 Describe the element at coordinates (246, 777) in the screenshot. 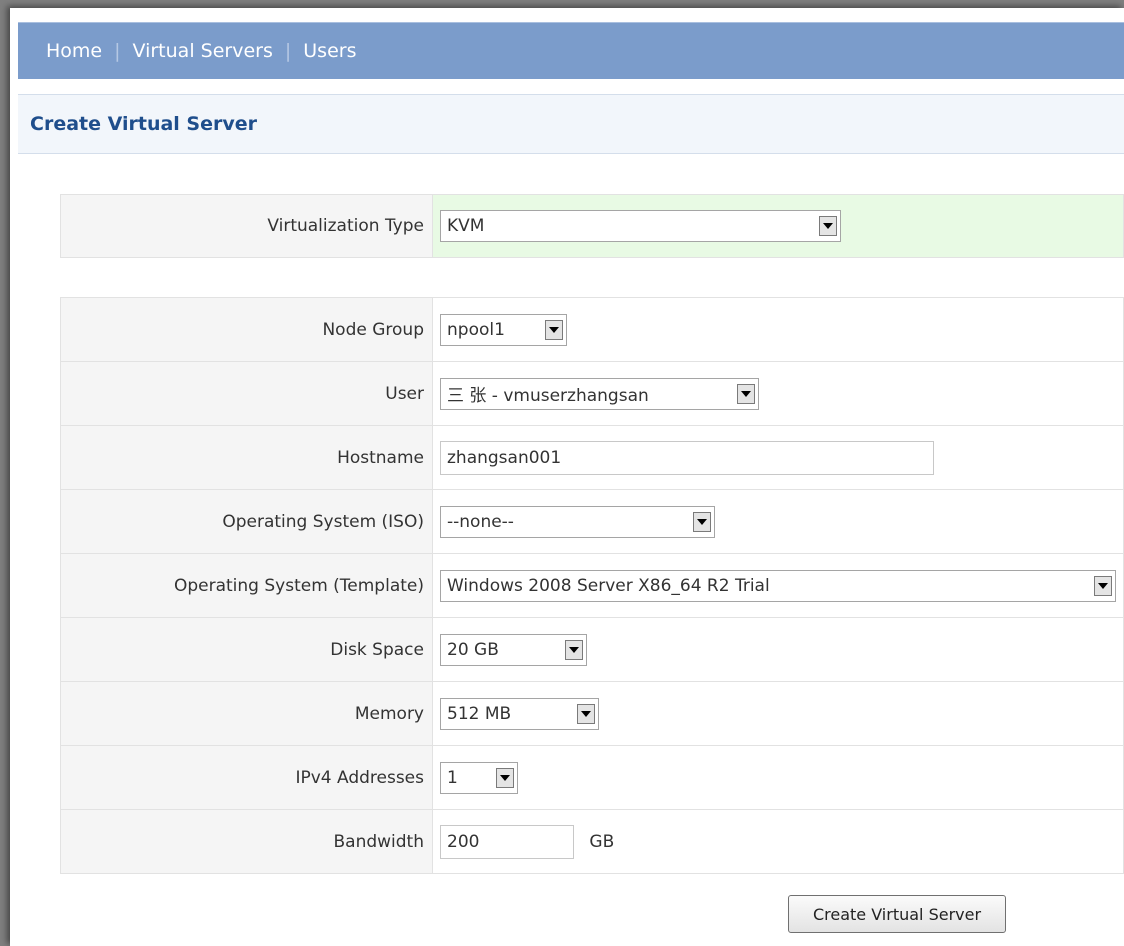

I see `ipv4-label: IPv4 Addresses` at that location.